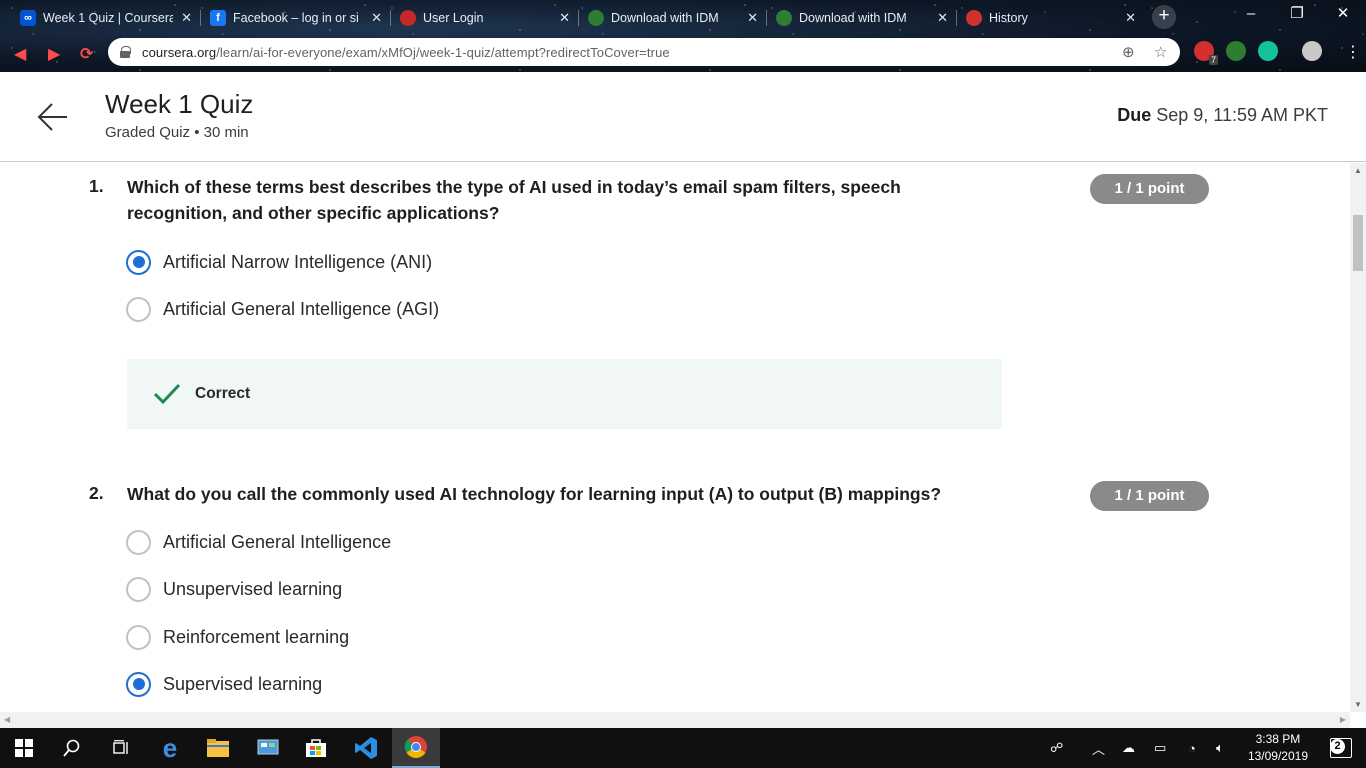  What do you see at coordinates (1343, 15) in the screenshot?
I see `close-window-button: ✕` at bounding box center [1343, 15].